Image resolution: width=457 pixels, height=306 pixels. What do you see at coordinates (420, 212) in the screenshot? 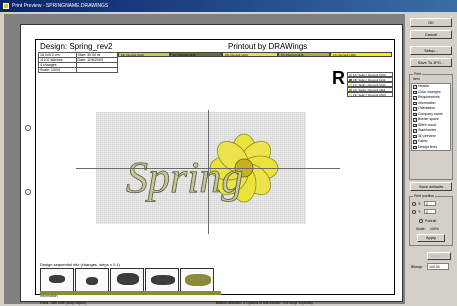
I see `y-label: Y:` at bounding box center [420, 212].